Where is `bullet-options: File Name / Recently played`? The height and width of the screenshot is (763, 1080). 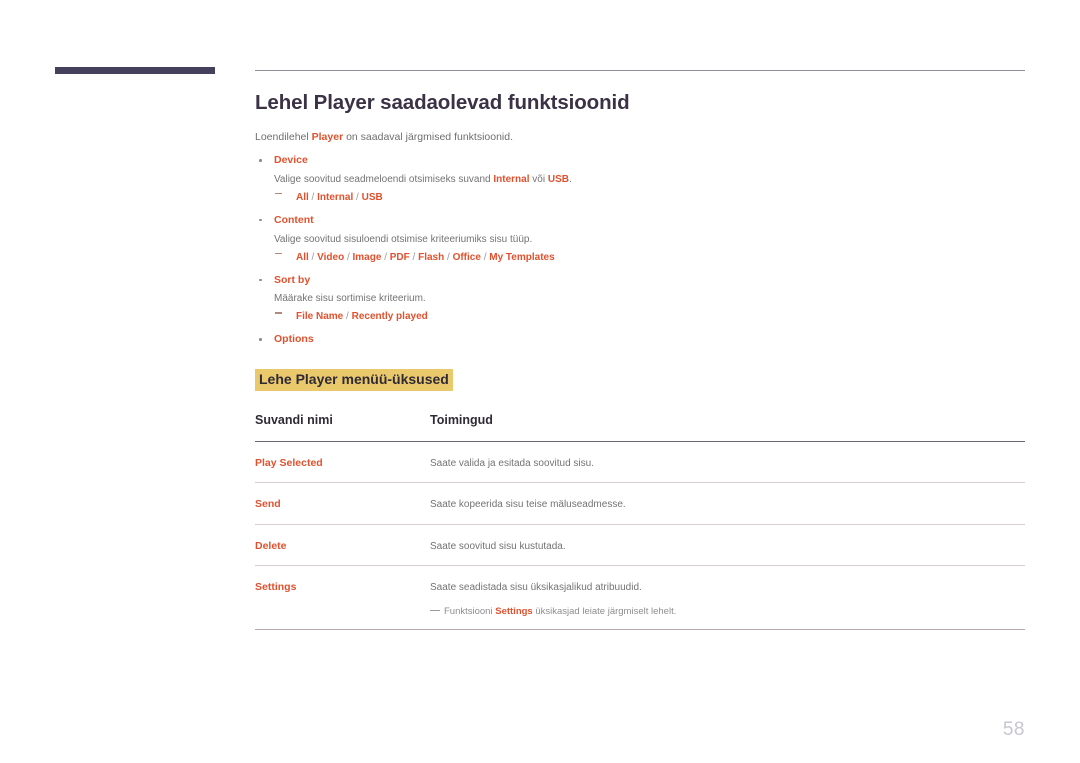 bullet-options: File Name / Recently played is located at coordinates (362, 316).